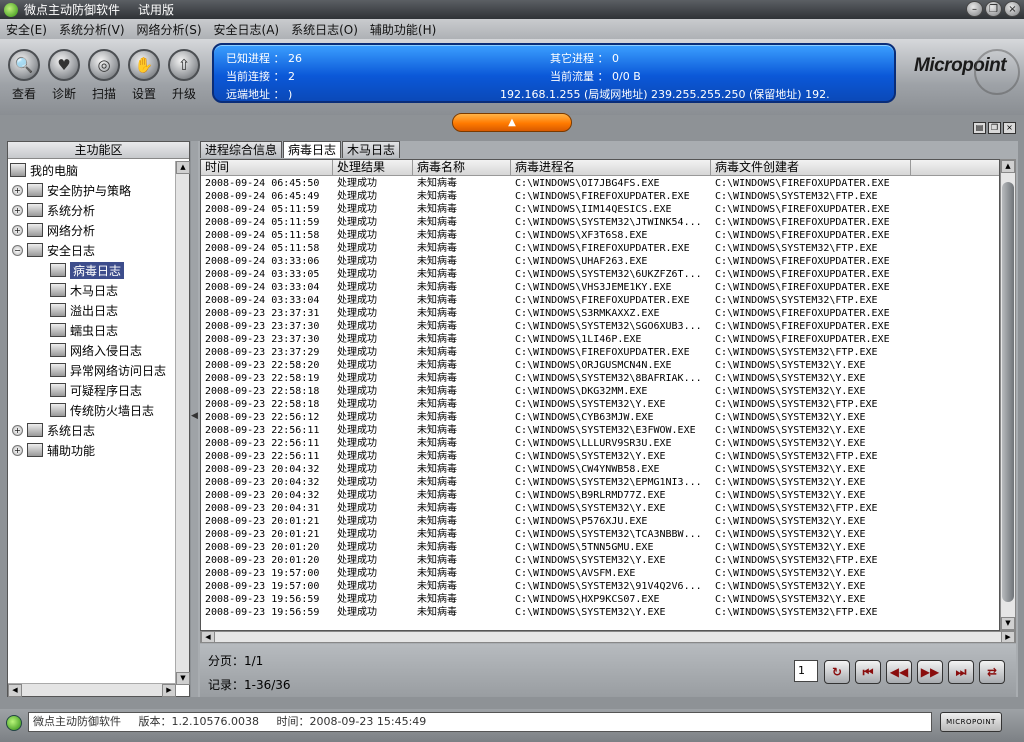 The image size is (1024, 742). What do you see at coordinates (1008, 392) in the screenshot?
I see `scroll-thumb` at bounding box center [1008, 392].